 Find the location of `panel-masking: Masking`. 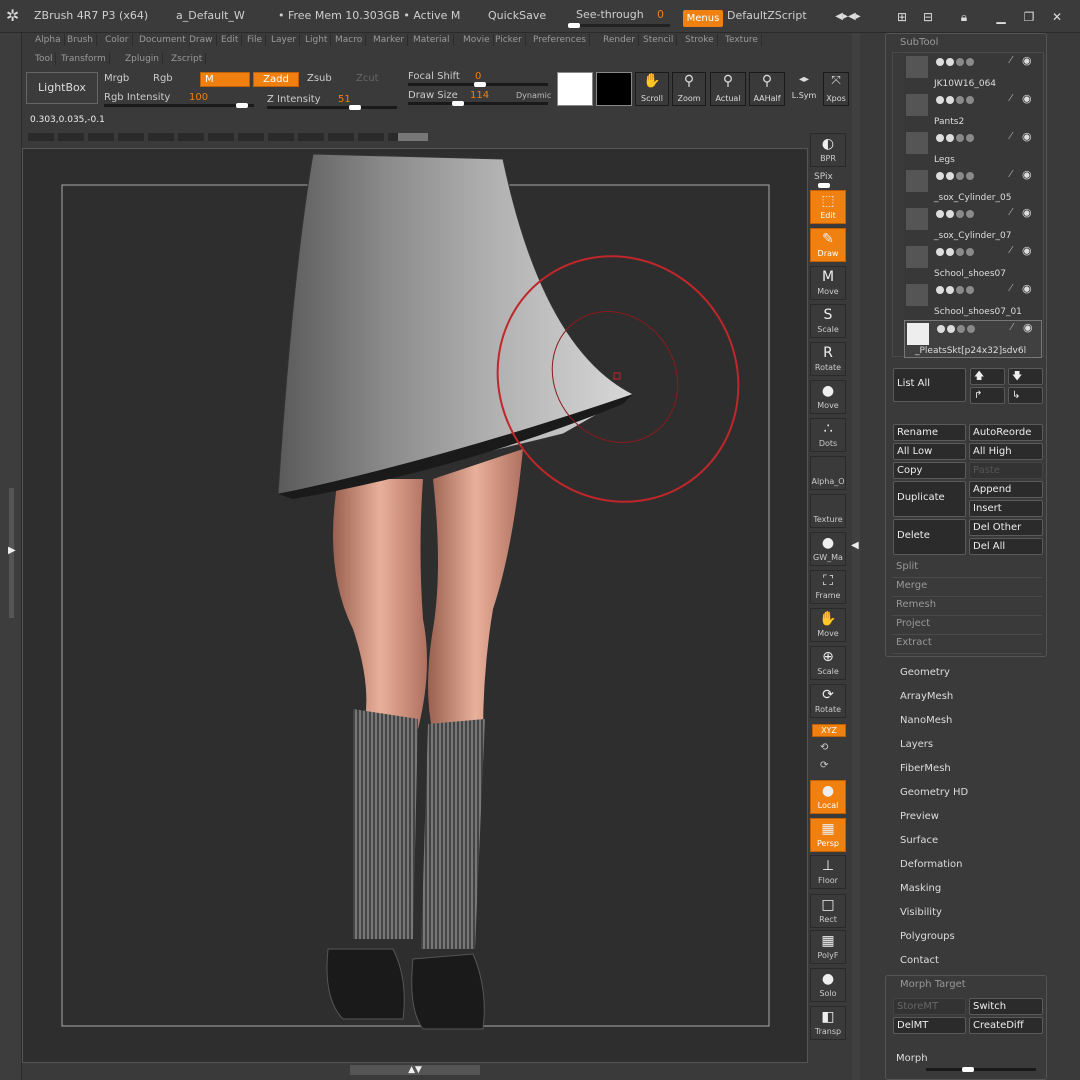

panel-masking: Masking is located at coordinates (920, 888).